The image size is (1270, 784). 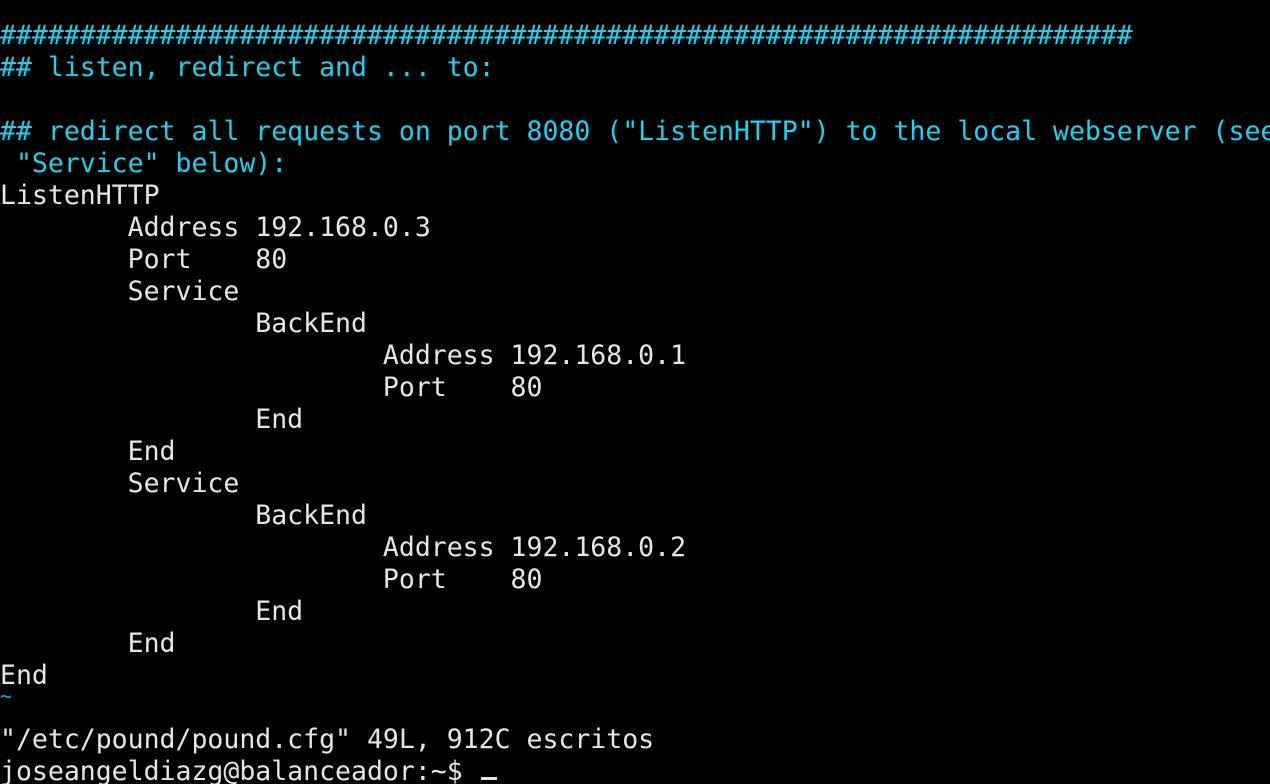 What do you see at coordinates (144, 163) in the screenshot?
I see `comment-line-service-below: "Service" below):` at bounding box center [144, 163].